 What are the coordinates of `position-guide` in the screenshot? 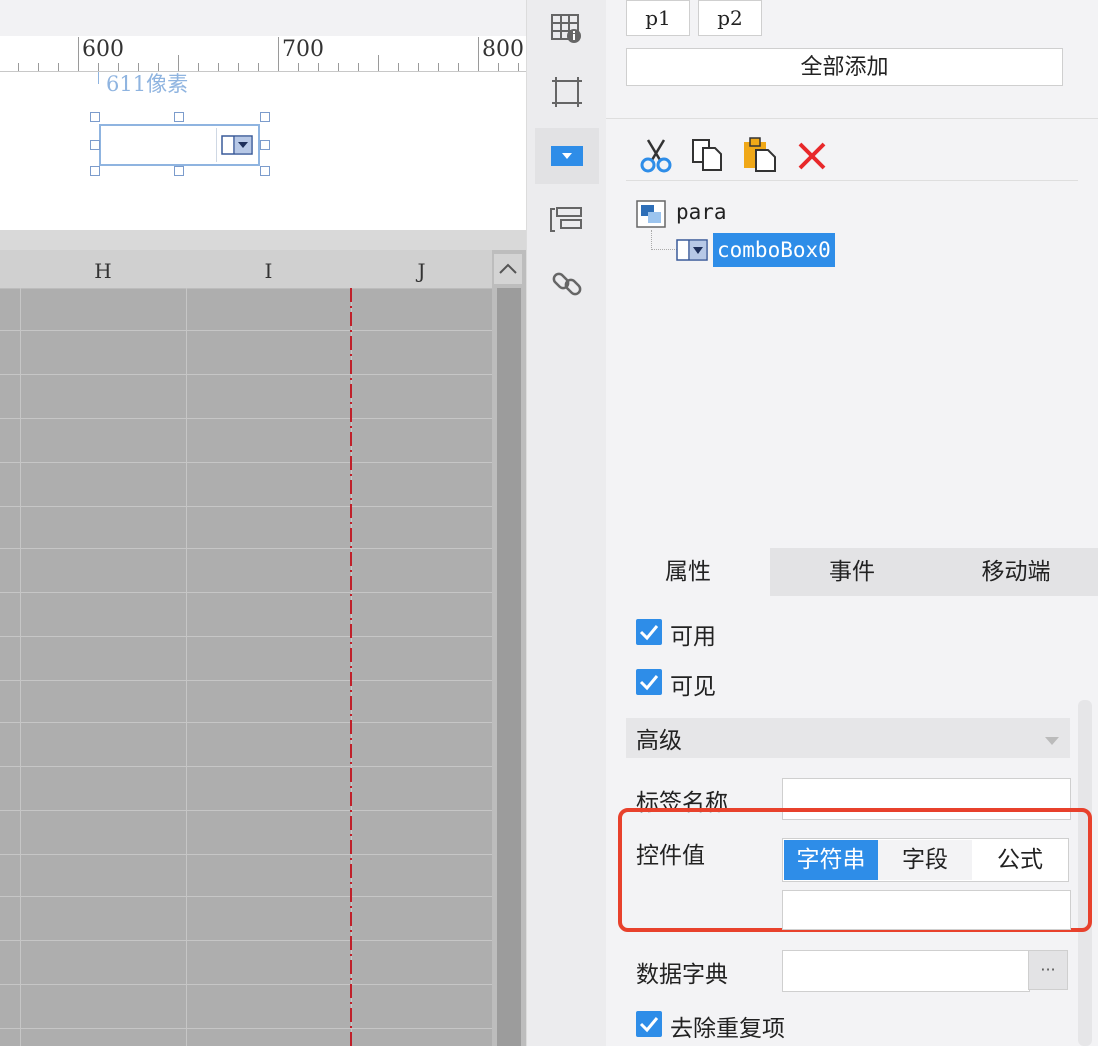 It's located at (98, 78).